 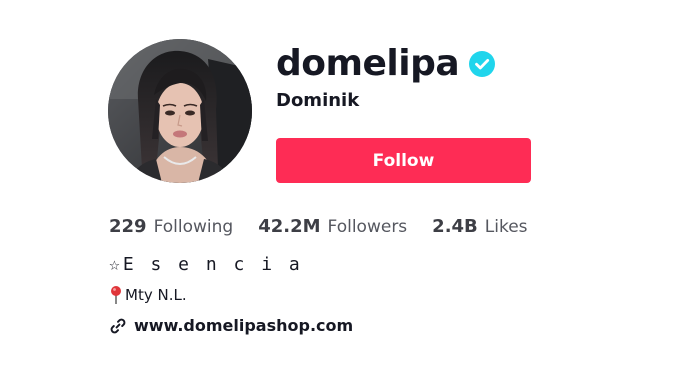 I want to click on follow-button: Follow, so click(x=403, y=160).